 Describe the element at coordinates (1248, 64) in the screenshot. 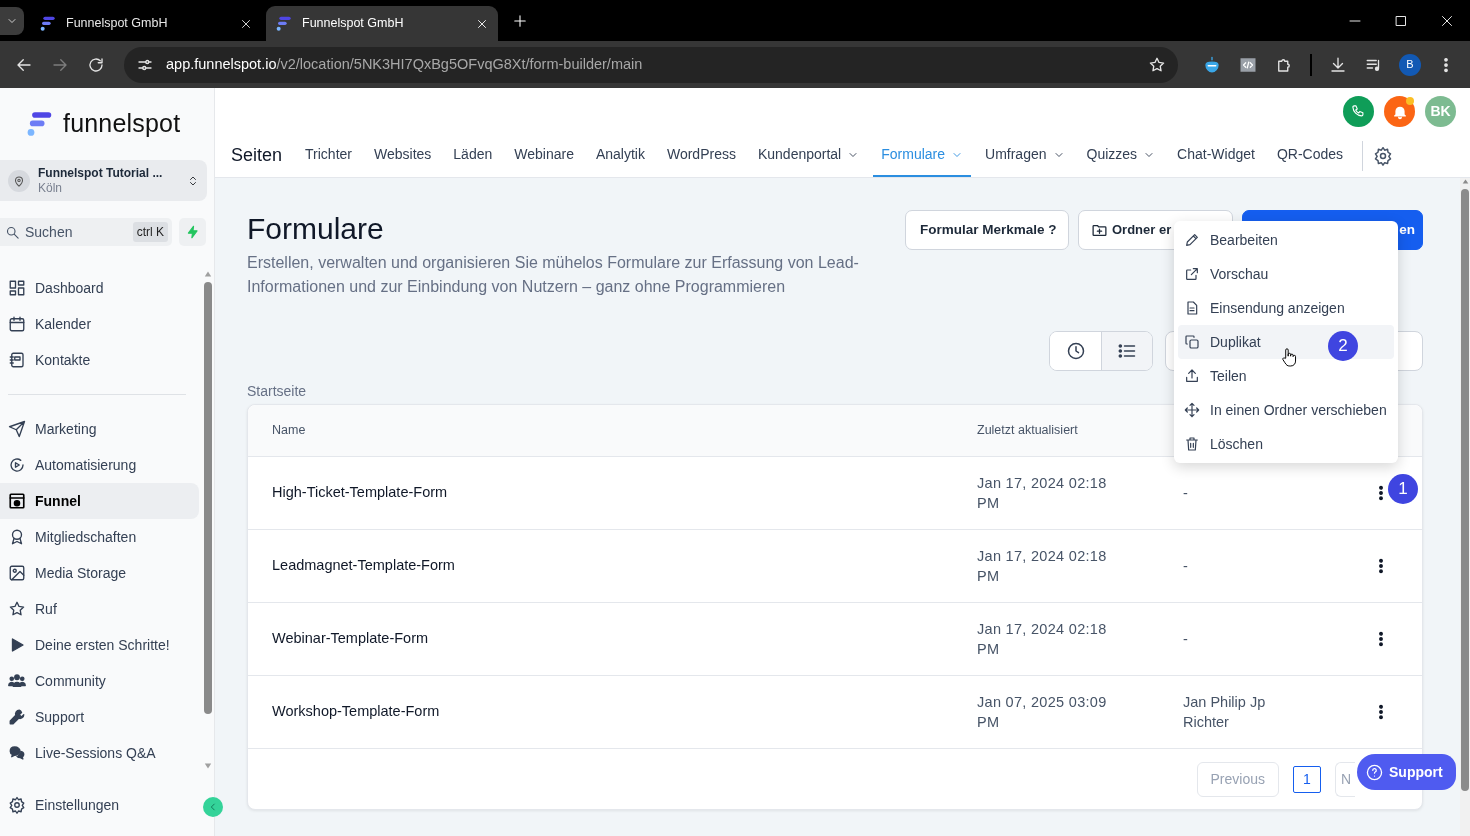

I see `code-icon` at that location.